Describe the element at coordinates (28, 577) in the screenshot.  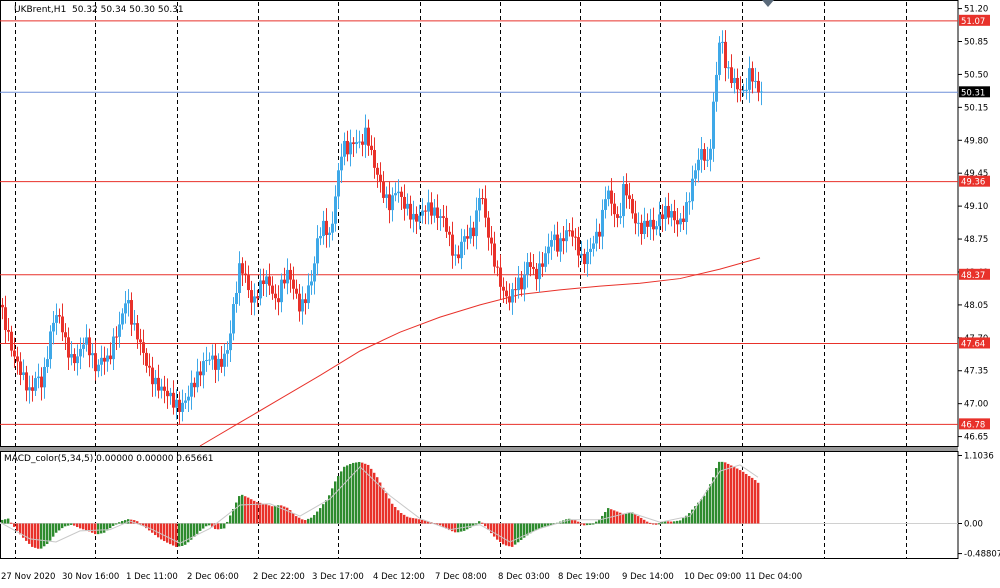
I see `x-tick-label: 27 Nov 2020` at that location.